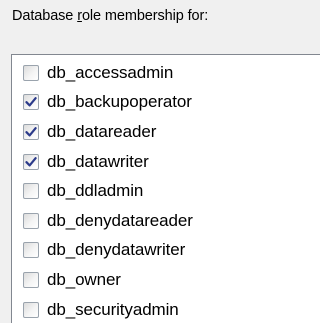 The image size is (320, 323). What do you see at coordinates (113, 309) in the screenshot?
I see `role-item-label: db_securityadmin` at bounding box center [113, 309].